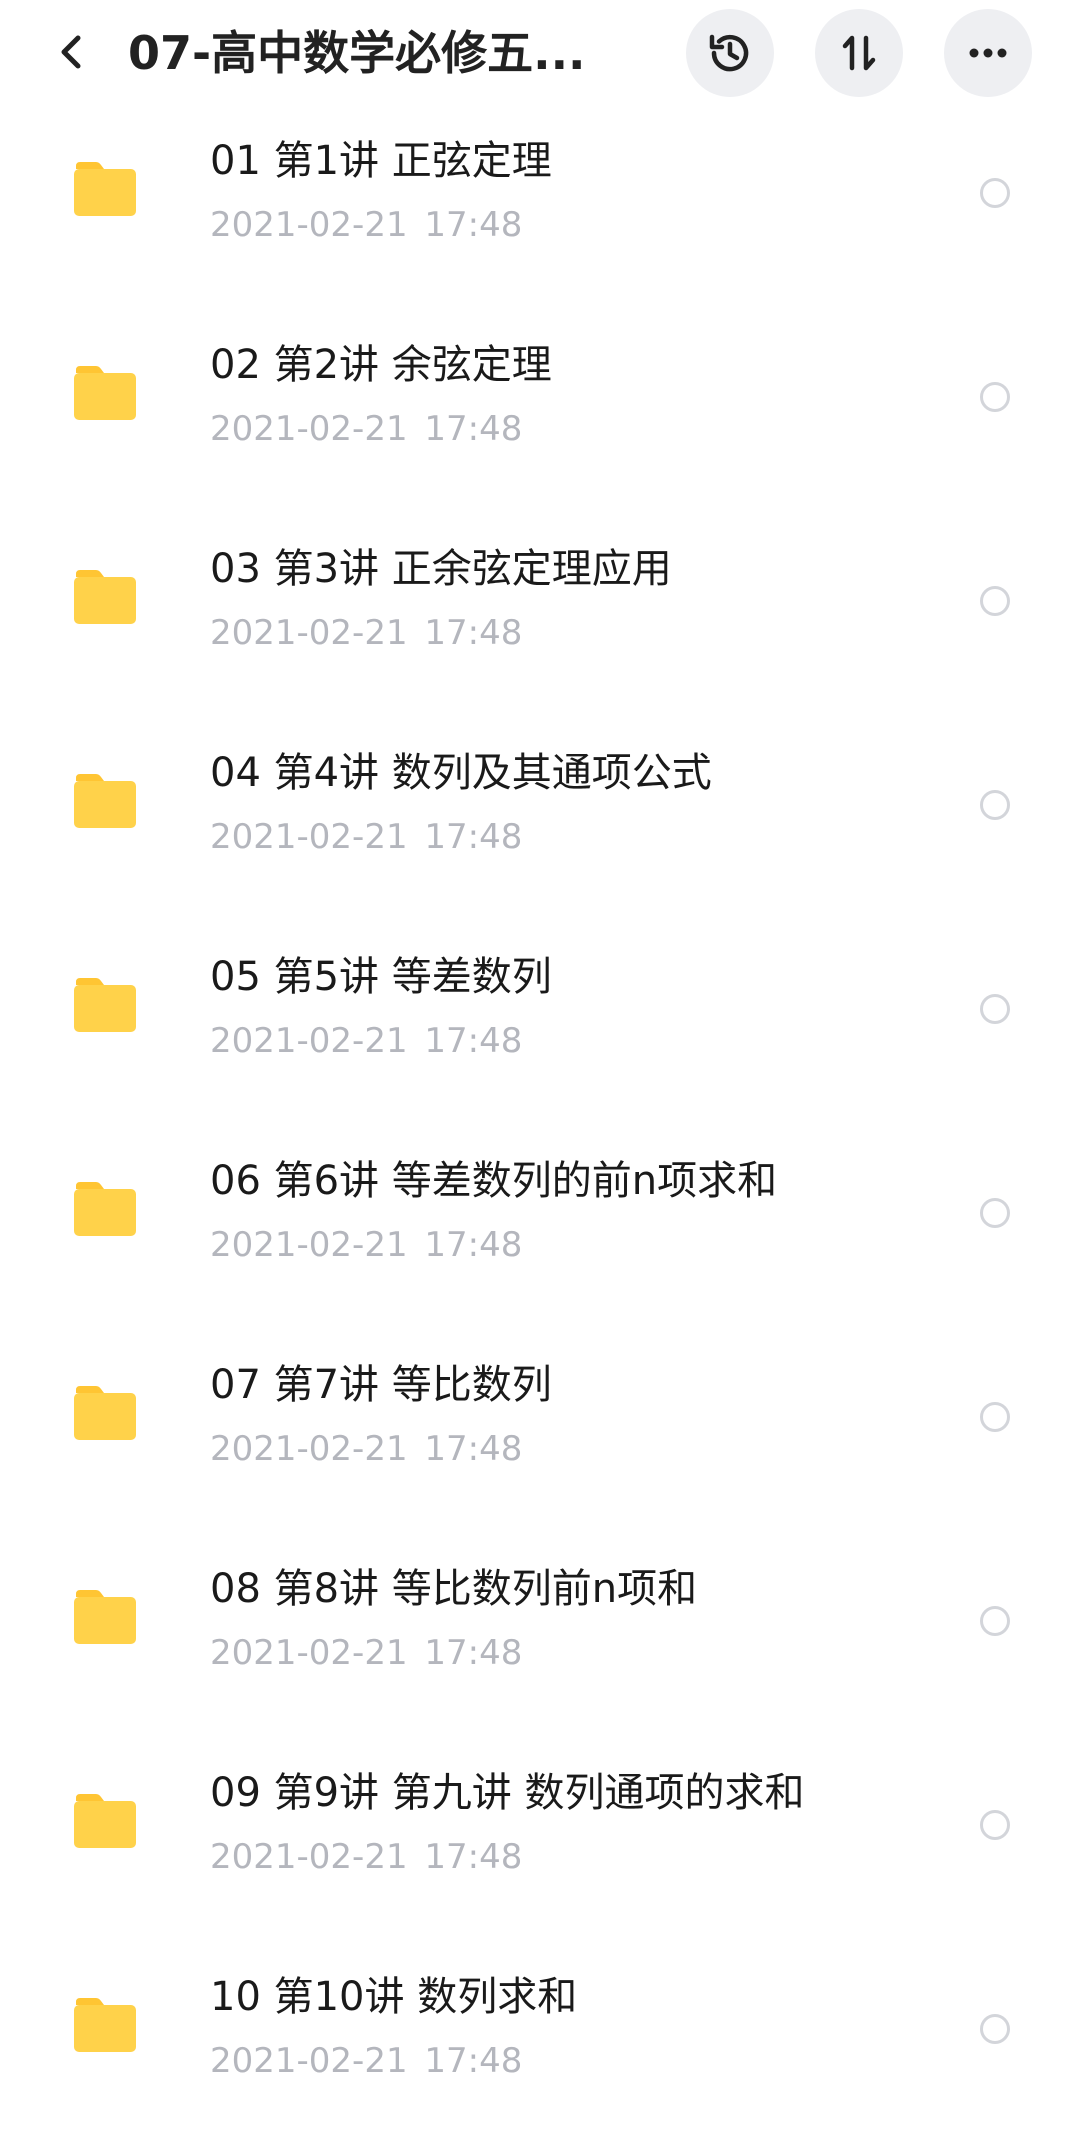 The height and width of the screenshot is (2150, 1080). I want to click on chevron-left-icon, so click(71, 52).